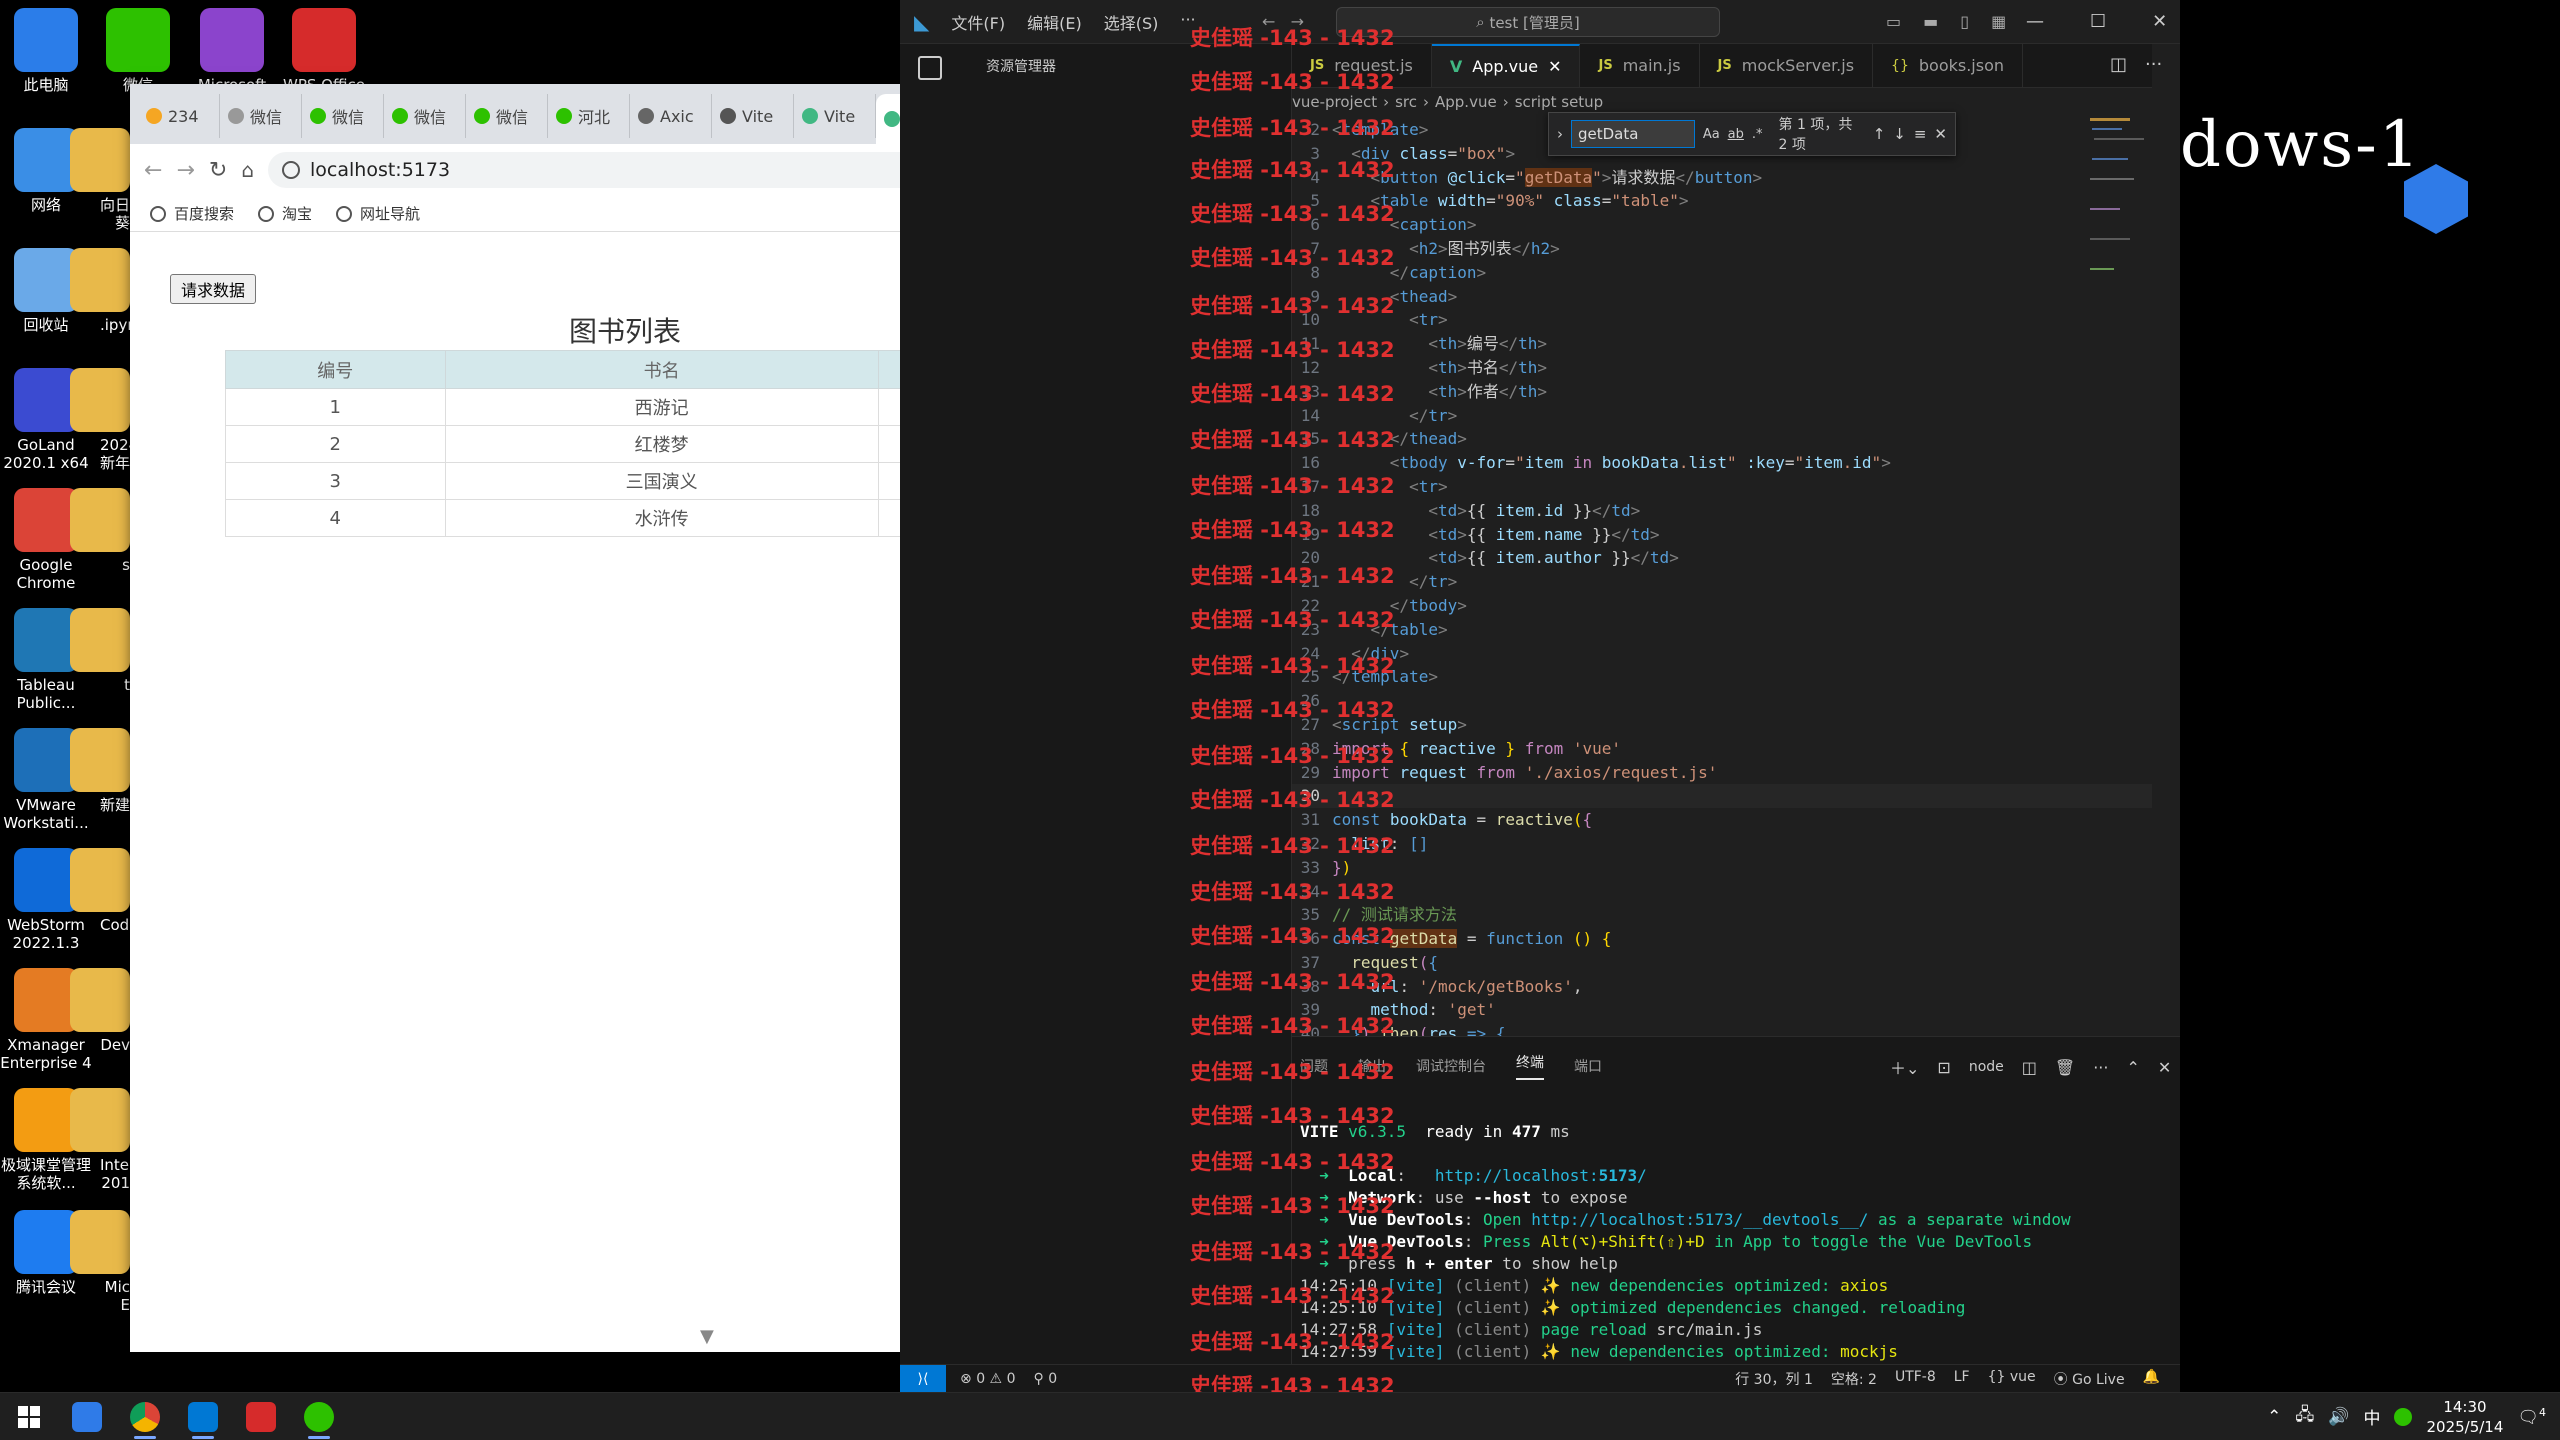  I want to click on code-line: 39 method: 'get', so click(1722, 1010).